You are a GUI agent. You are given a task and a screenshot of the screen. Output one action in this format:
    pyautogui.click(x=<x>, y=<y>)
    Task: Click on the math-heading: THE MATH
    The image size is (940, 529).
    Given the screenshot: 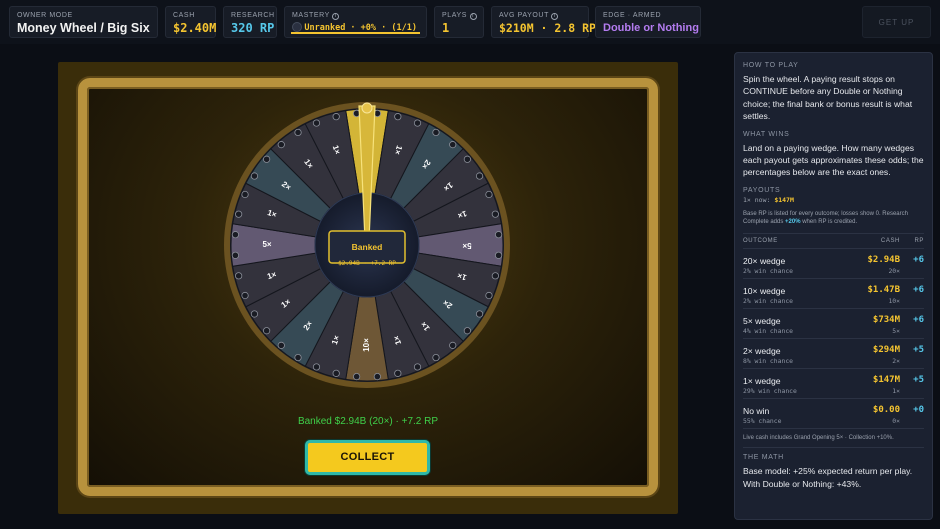 What is the action you would take?
    pyautogui.click(x=763, y=458)
    